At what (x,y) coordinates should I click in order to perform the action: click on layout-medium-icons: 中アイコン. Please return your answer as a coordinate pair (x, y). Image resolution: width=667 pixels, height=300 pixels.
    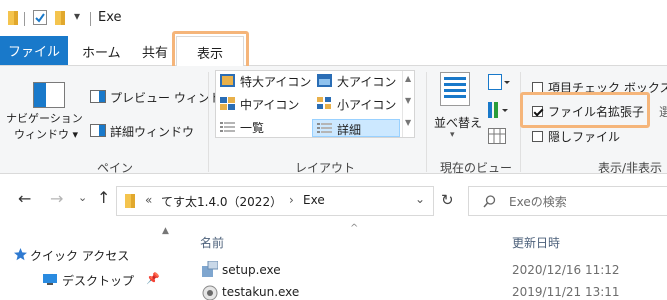
    Looking at the image, I should click on (269, 104).